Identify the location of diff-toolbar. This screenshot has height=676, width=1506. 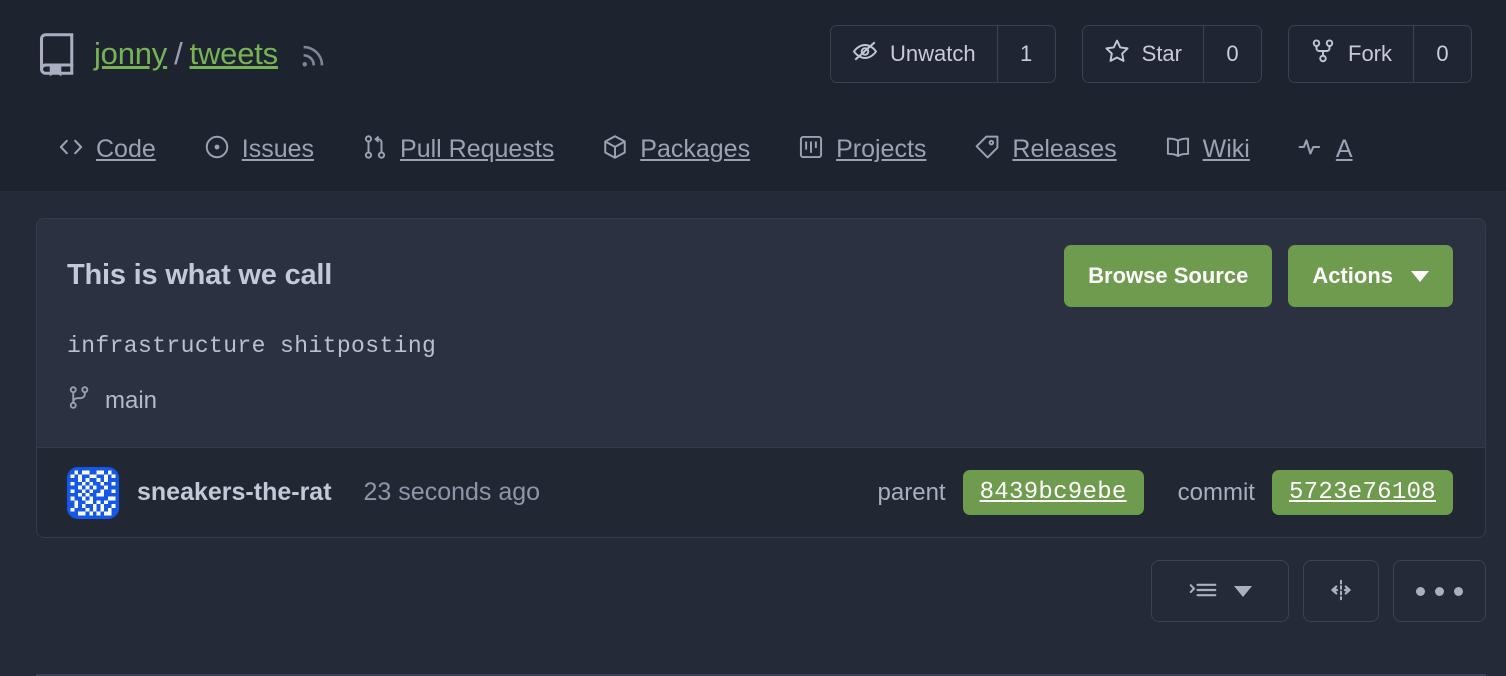
(761, 591).